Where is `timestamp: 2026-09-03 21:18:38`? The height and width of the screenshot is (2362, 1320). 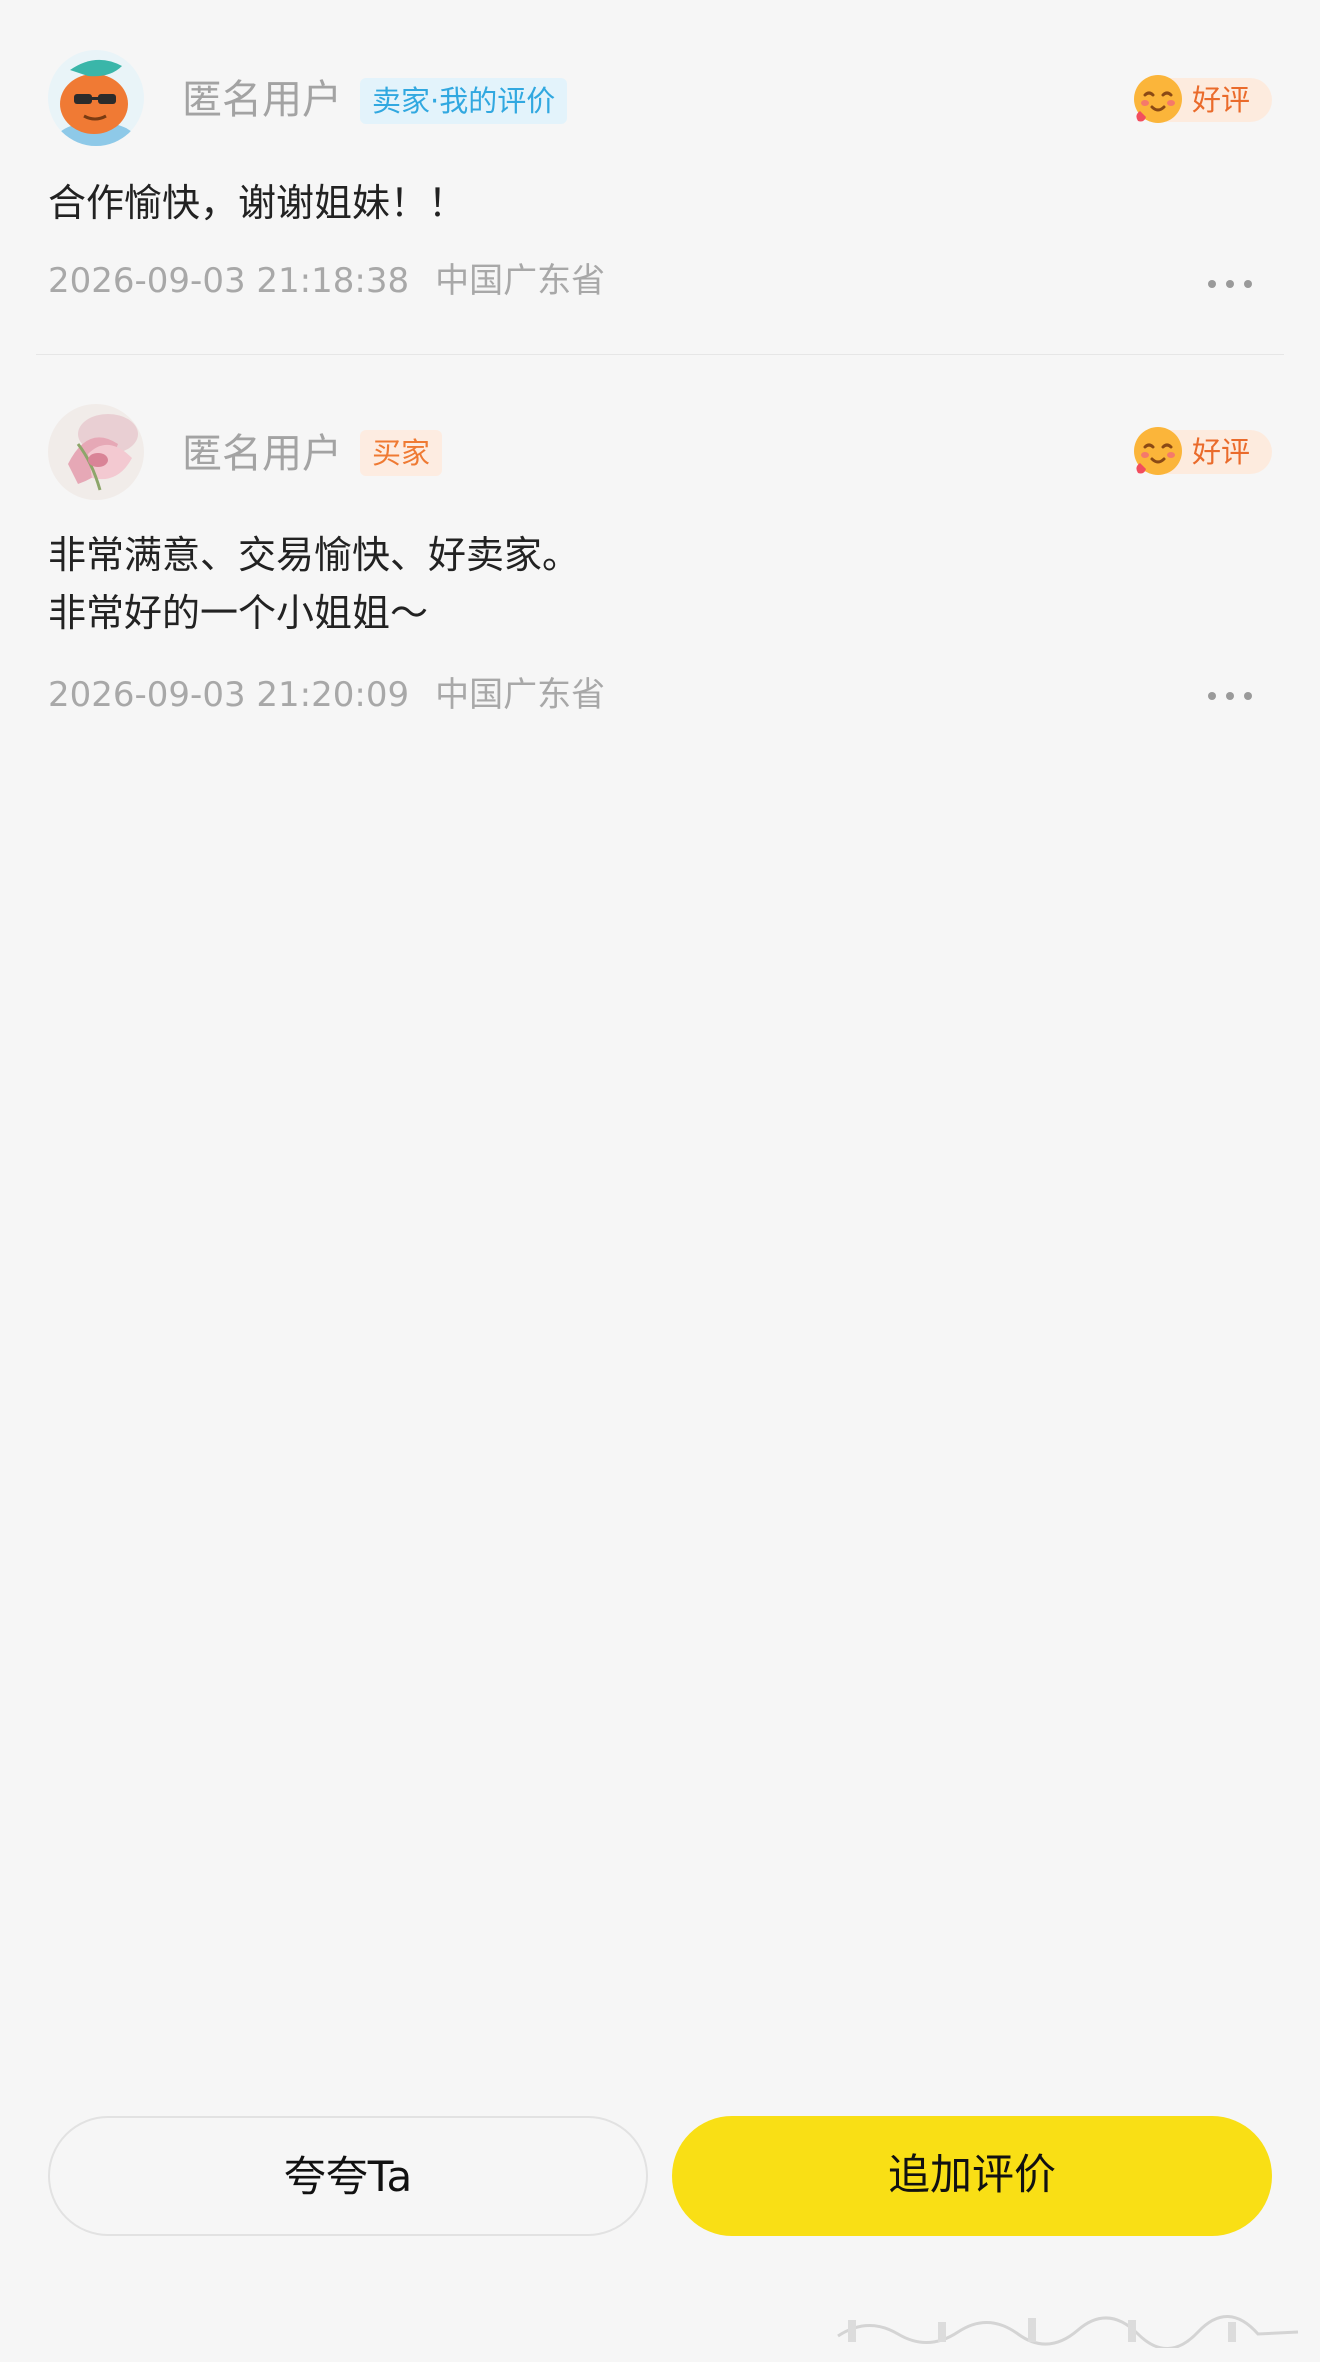
timestamp: 2026-09-03 21:18:38 is located at coordinates (229, 281).